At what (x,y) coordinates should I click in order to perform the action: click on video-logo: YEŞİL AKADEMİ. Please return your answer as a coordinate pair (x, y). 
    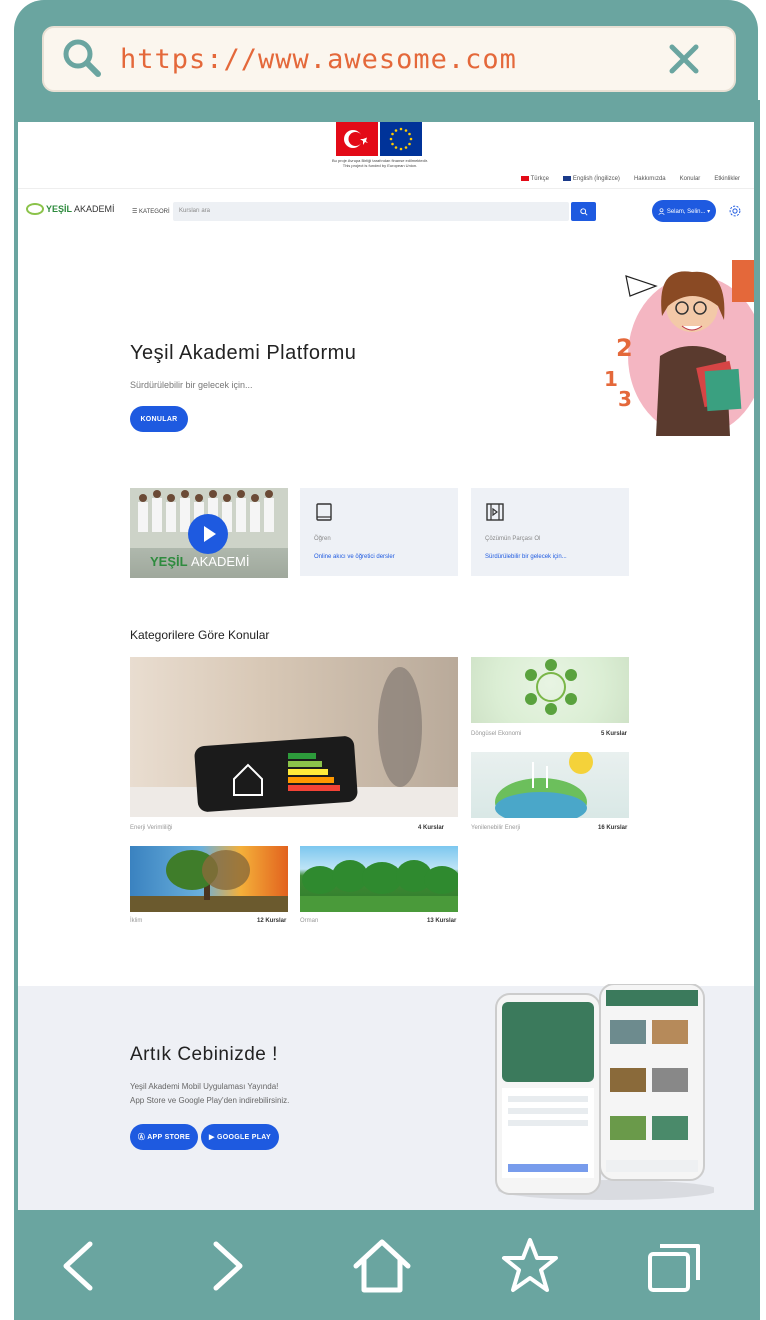
    Looking at the image, I should click on (199, 561).